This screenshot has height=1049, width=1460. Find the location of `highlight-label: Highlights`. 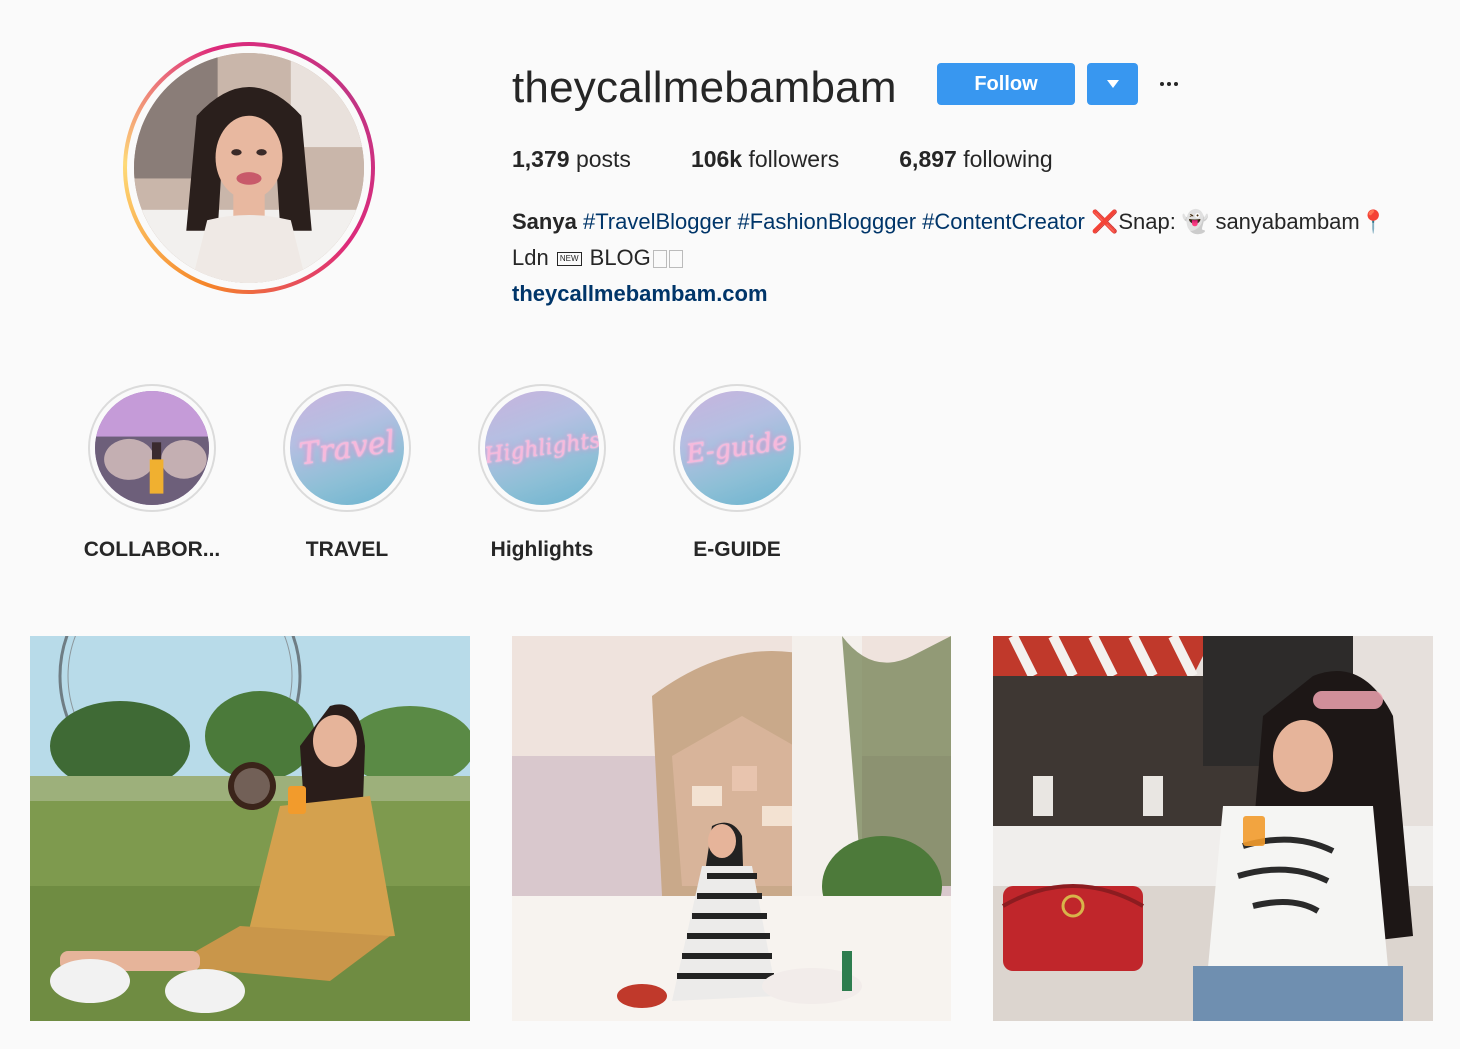

highlight-label: Highlights is located at coordinates (542, 549).